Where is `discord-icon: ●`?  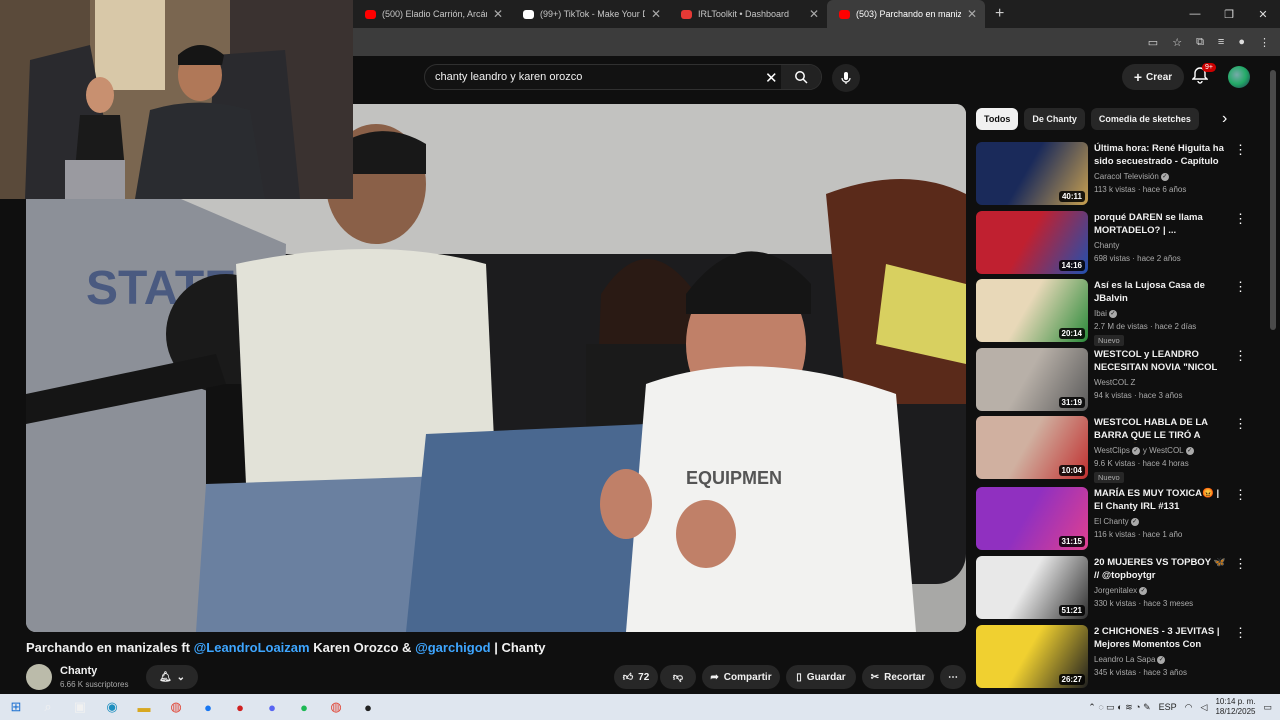 discord-icon: ● is located at coordinates (272, 707).